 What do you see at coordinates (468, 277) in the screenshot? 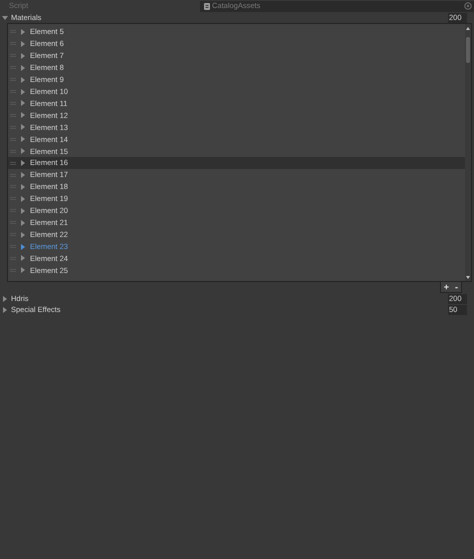
I see `scroll-down-icon` at bounding box center [468, 277].